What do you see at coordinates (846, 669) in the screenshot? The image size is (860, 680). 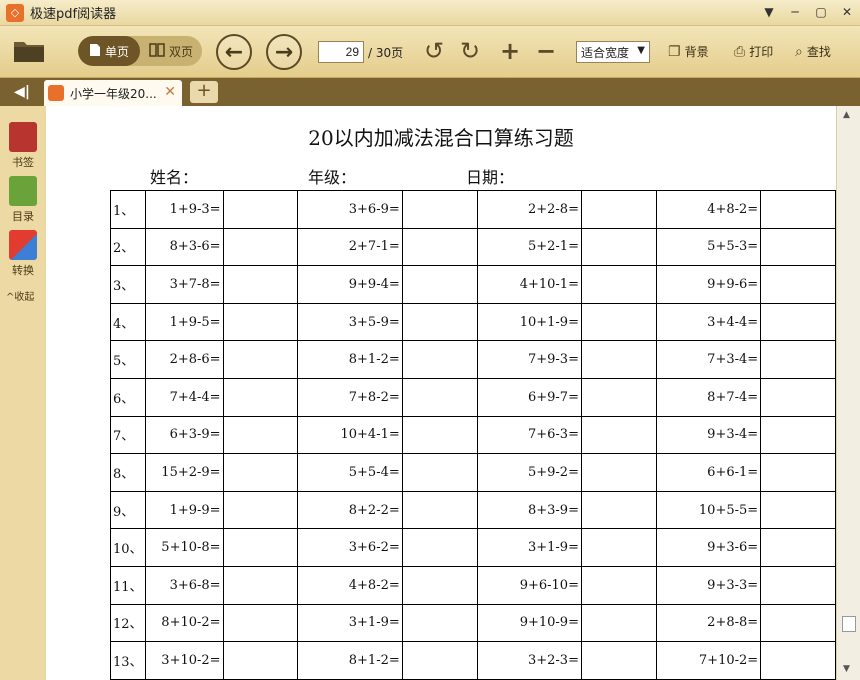 I see `scroll-down-icon: ▼` at bounding box center [846, 669].